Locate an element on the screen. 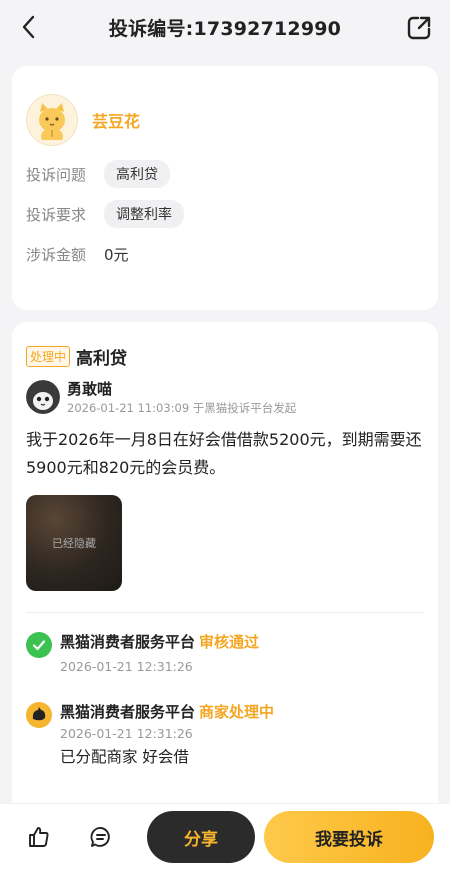 The height and width of the screenshot is (871, 450). page-title: 投诉编号:17392712990 is located at coordinates (225, 28).